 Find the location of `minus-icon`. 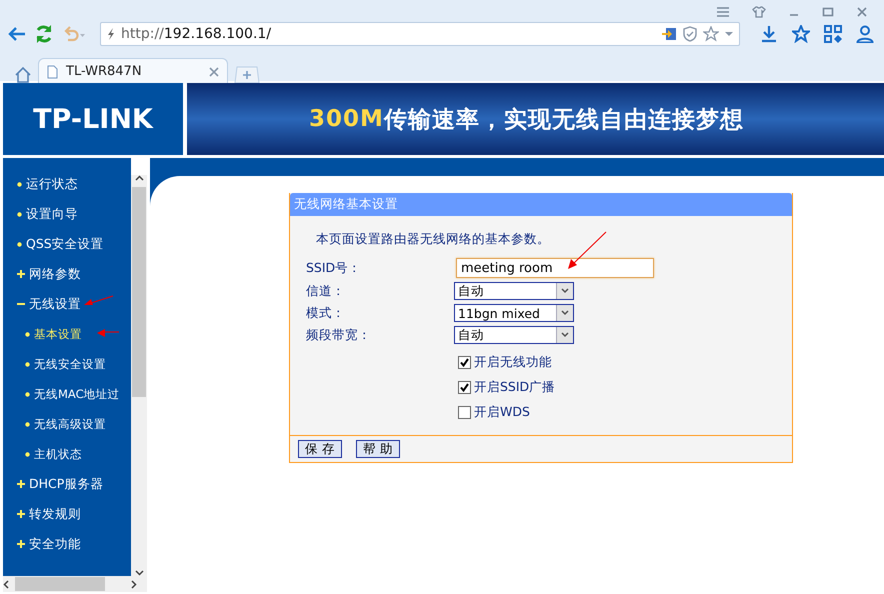

minus-icon is located at coordinates (21, 304).